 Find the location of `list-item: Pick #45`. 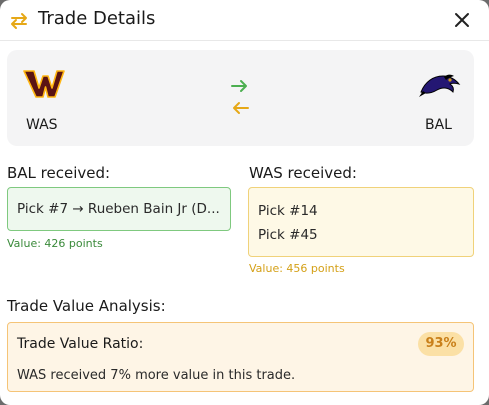

list-item: Pick #45 is located at coordinates (288, 235).